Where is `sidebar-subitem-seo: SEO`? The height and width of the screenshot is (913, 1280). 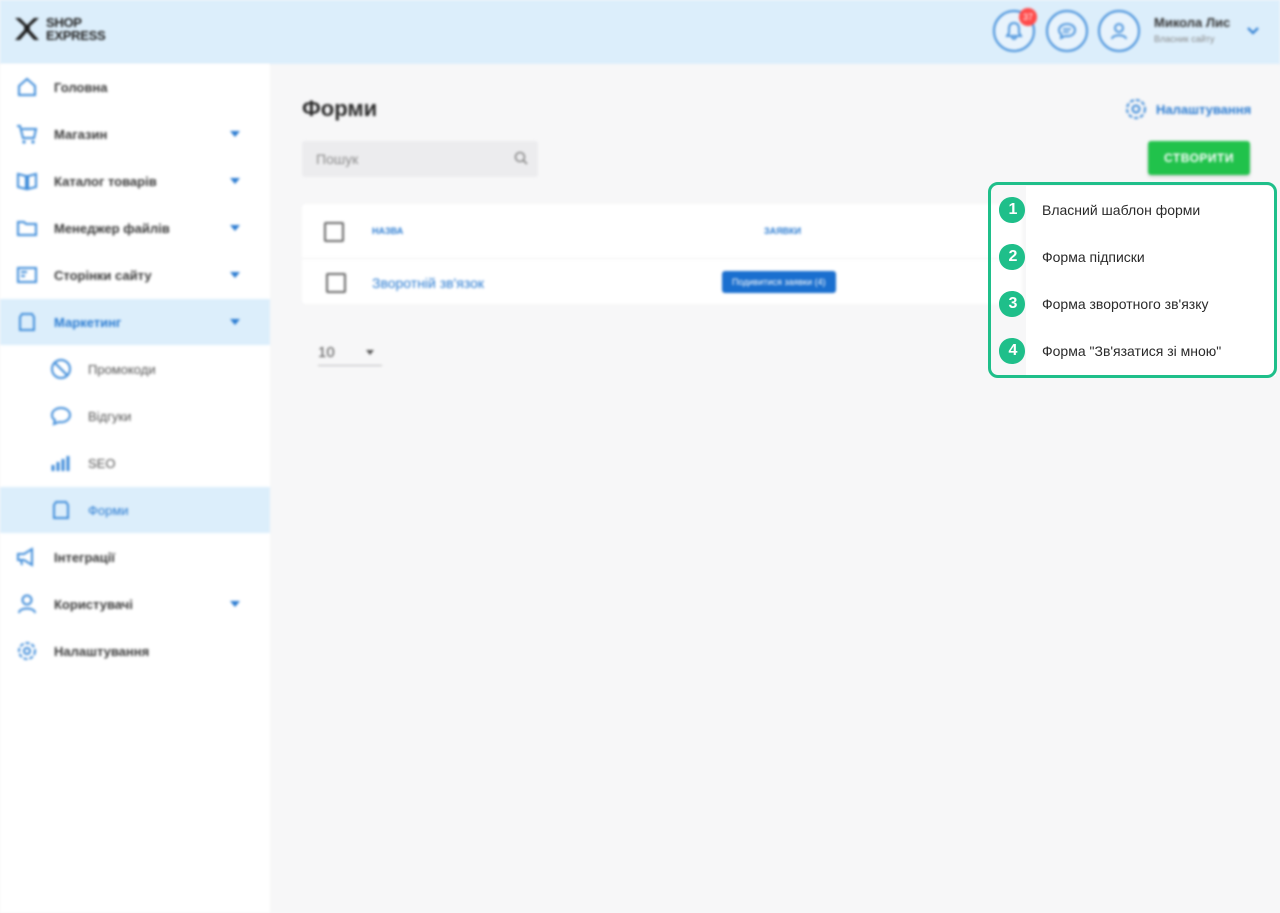
sidebar-subitem-seo: SEO is located at coordinates (135, 463).